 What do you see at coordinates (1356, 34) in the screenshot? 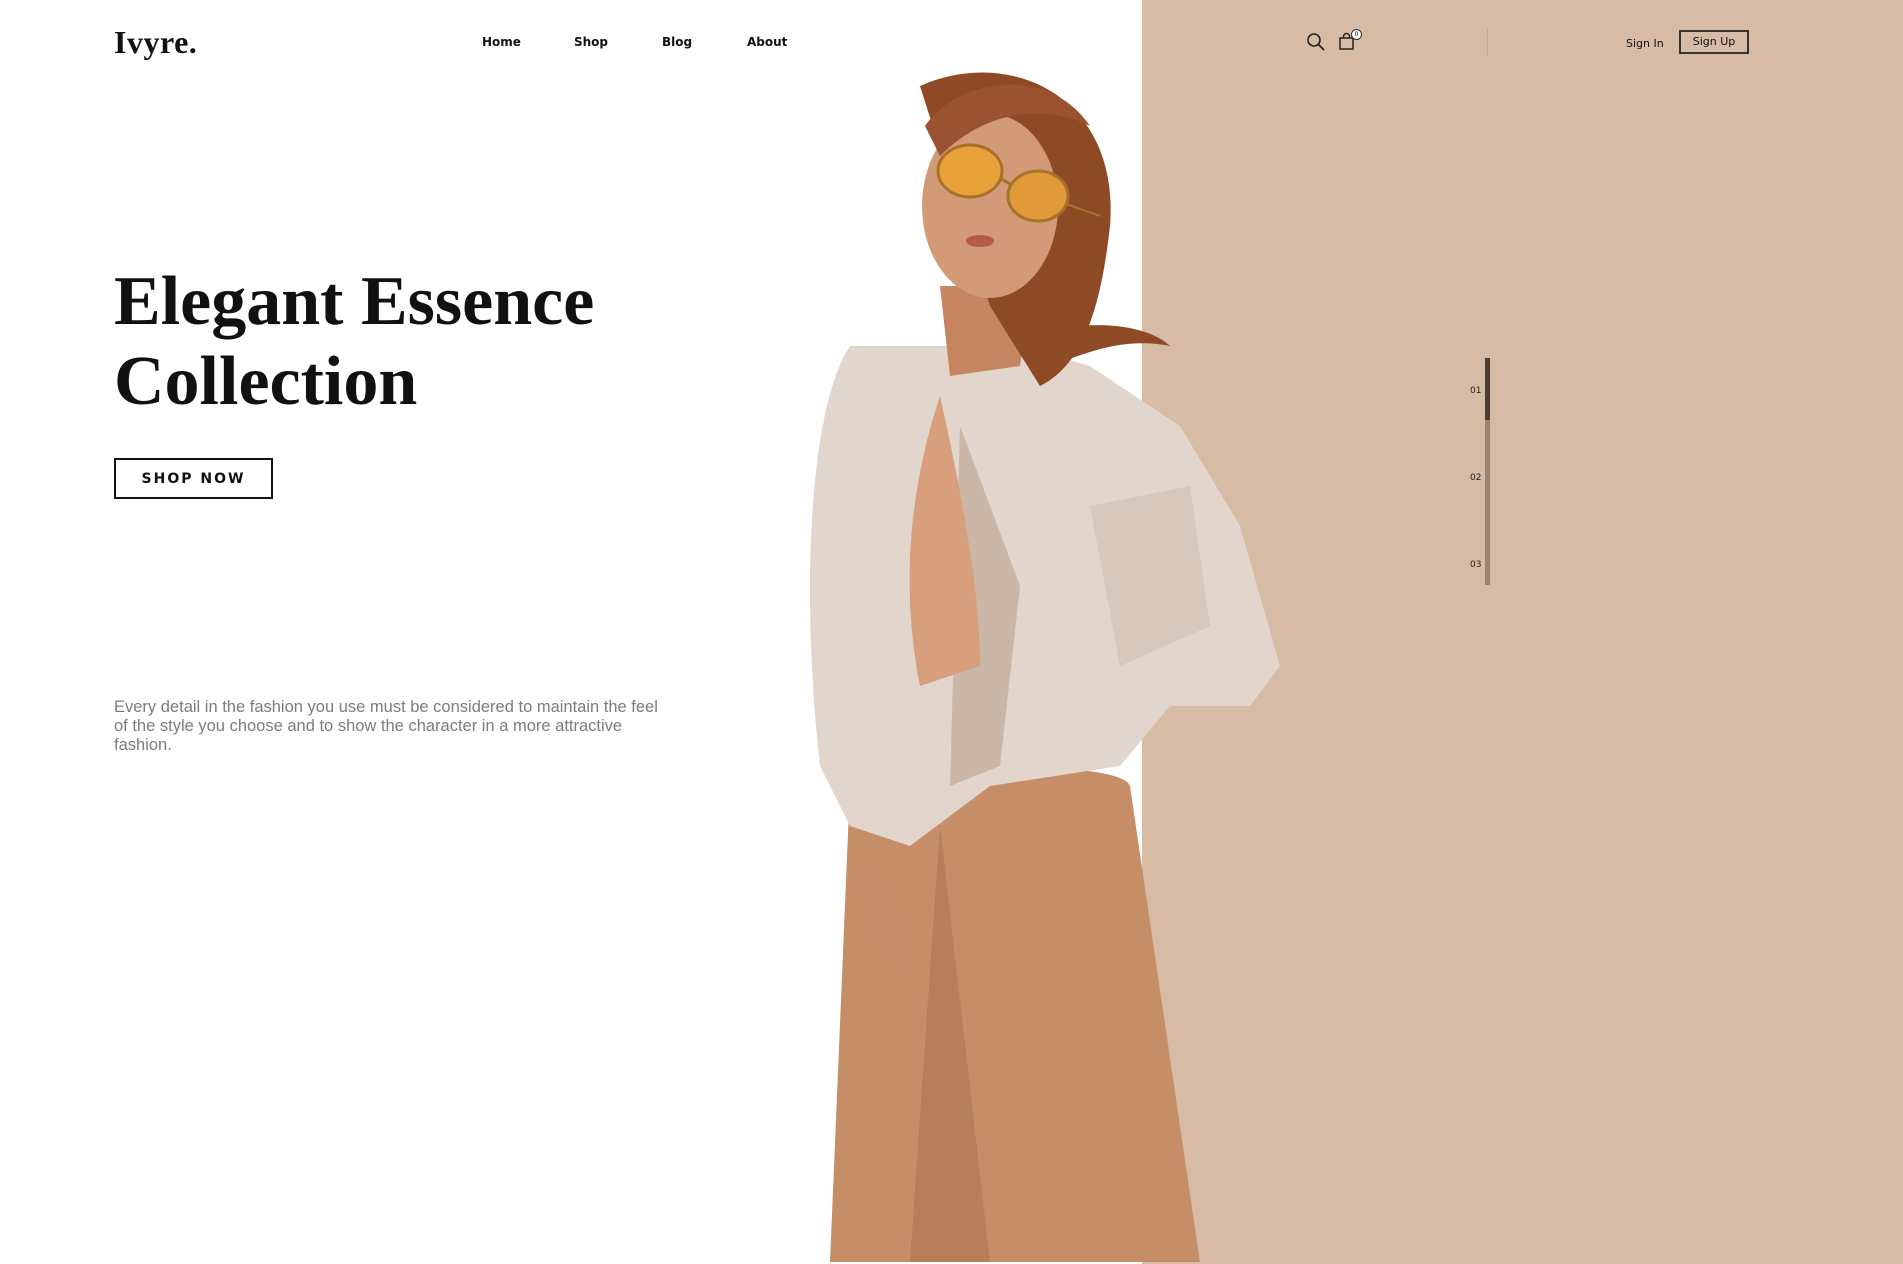
I see `cart-count-badge: 0` at bounding box center [1356, 34].